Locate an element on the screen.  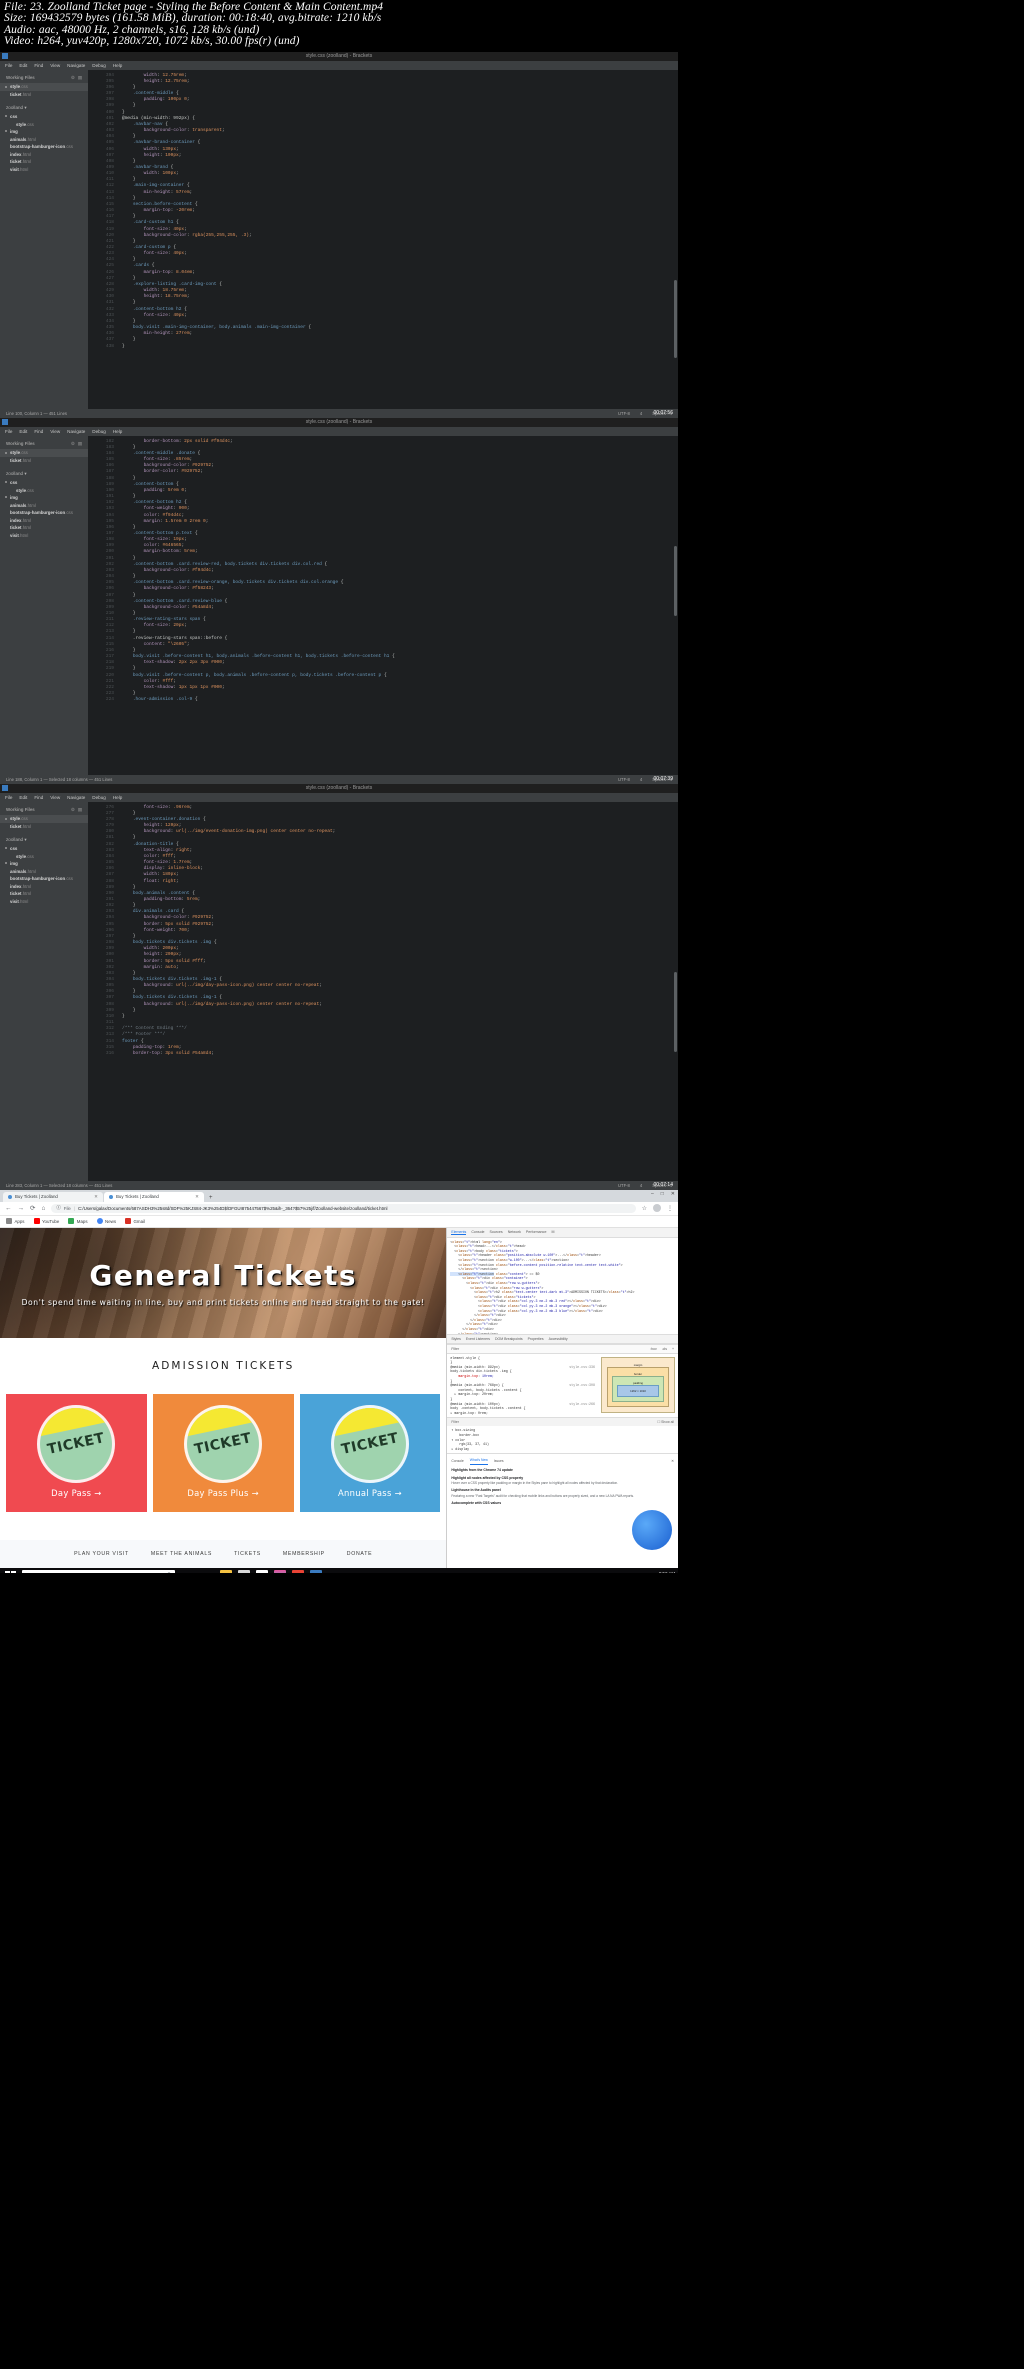
back-icon: ← is located at coordinates (8, 1208).